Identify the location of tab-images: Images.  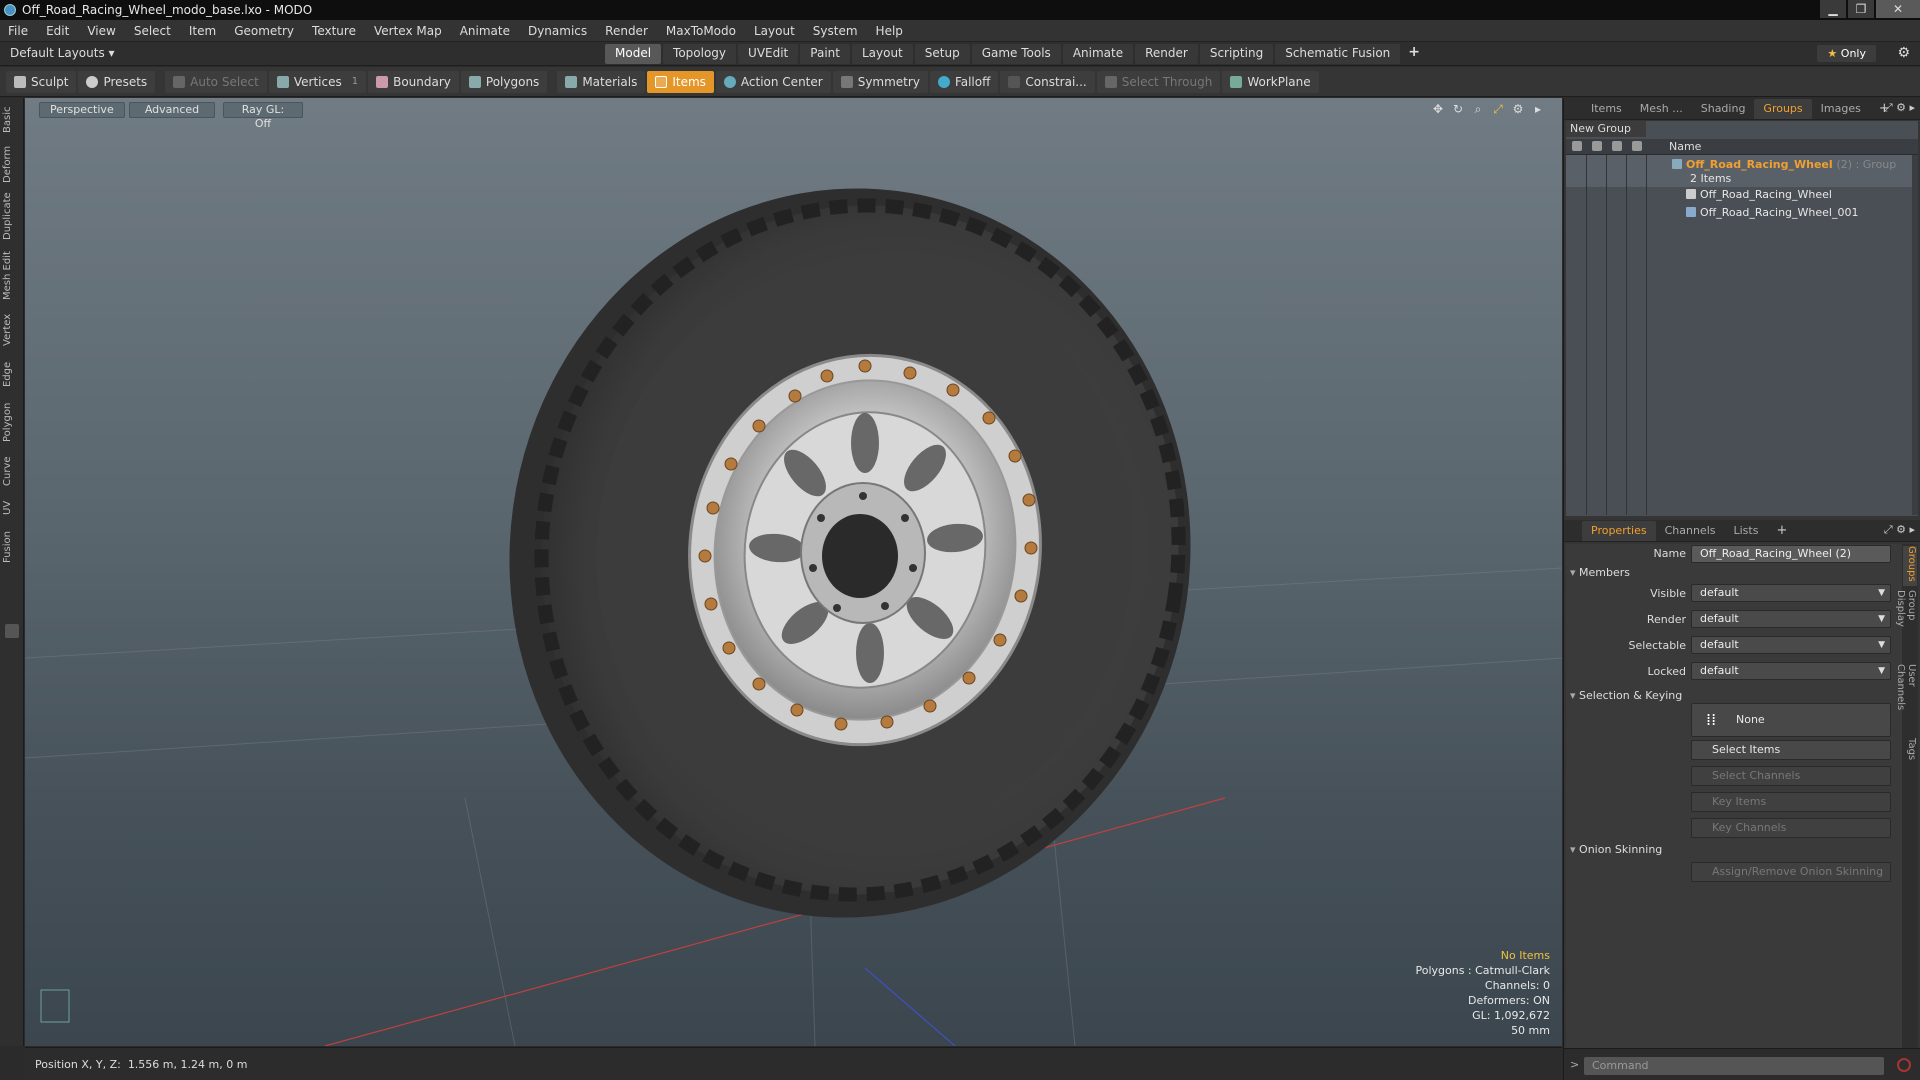
(1841, 109).